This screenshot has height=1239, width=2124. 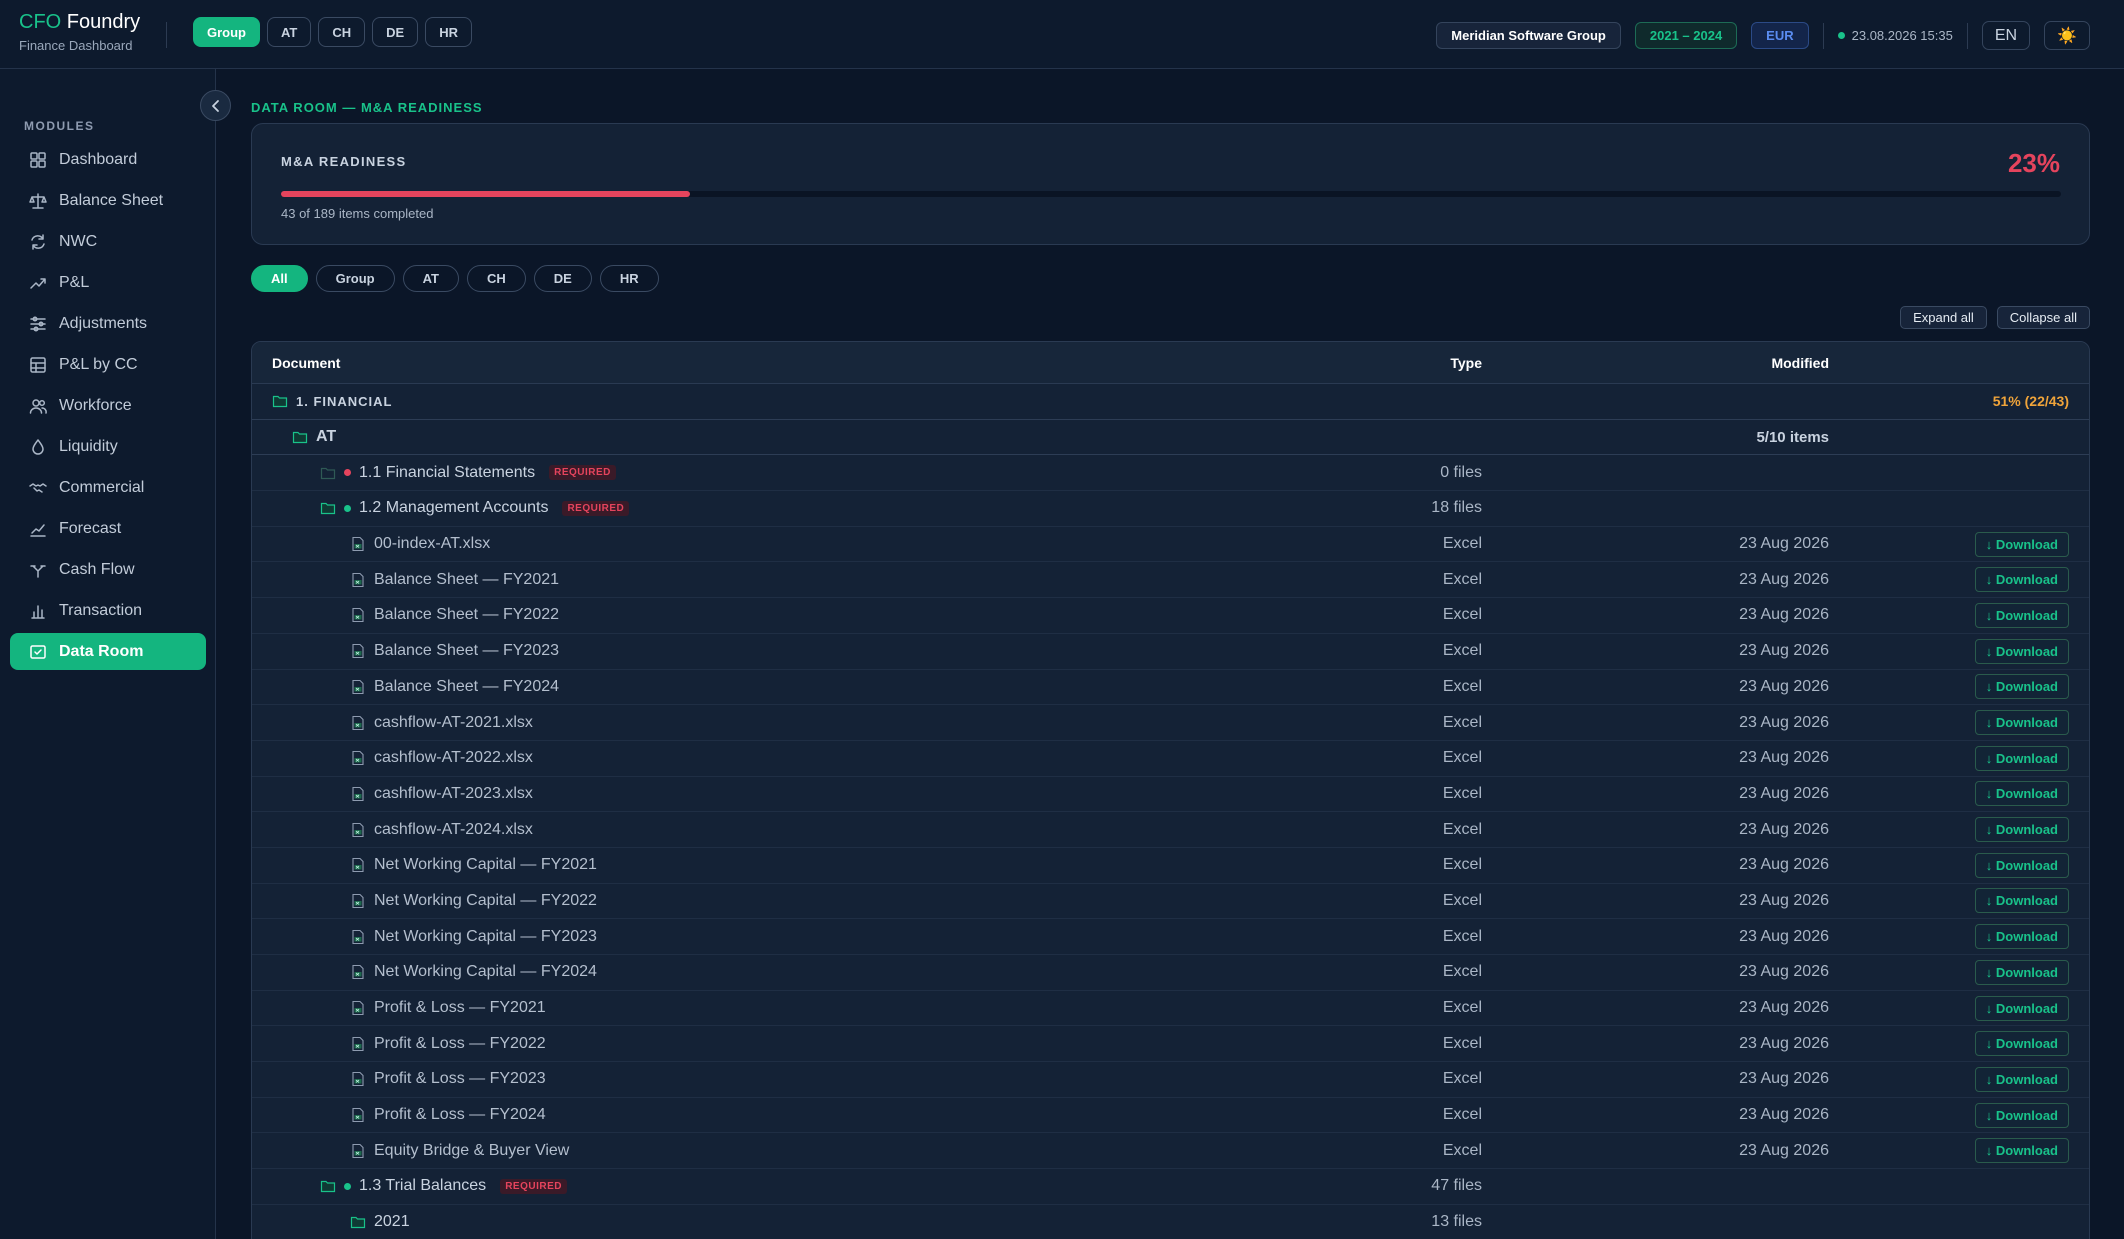 What do you see at coordinates (108, 487) in the screenshot?
I see `sidebar-item-commercial: Commercial` at bounding box center [108, 487].